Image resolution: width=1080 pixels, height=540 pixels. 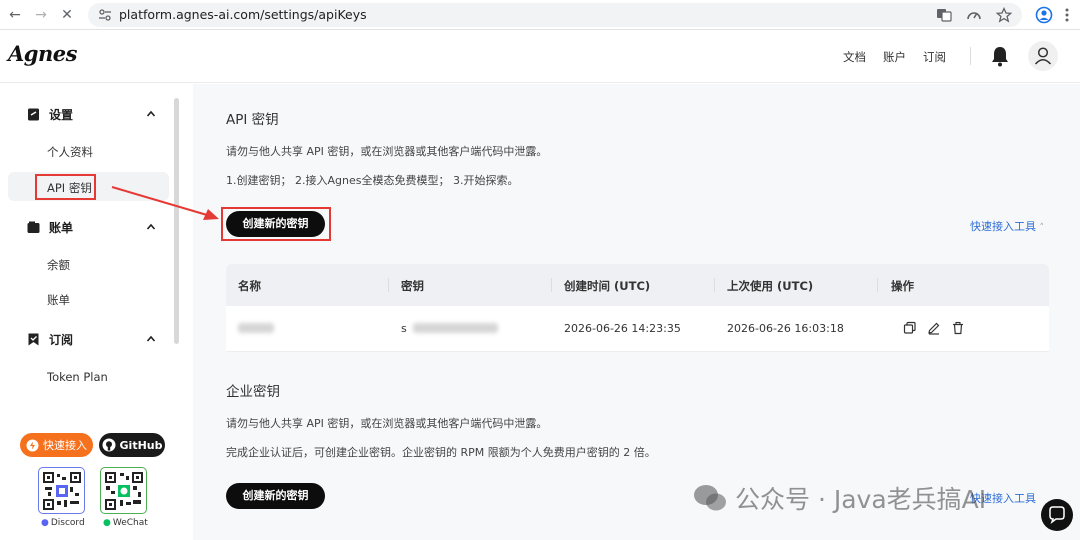 What do you see at coordinates (176, 221) in the screenshot?
I see `sidebar-scrollbar` at bounding box center [176, 221].